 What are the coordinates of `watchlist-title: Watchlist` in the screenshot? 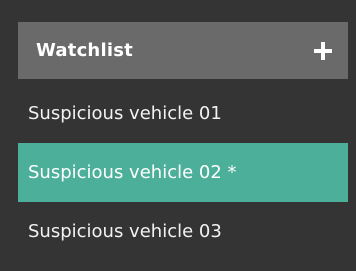 It's located at (84, 50).